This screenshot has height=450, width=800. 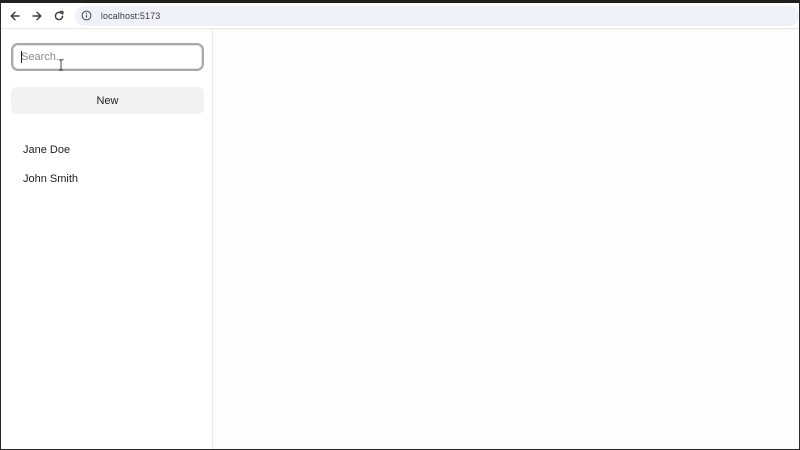 I want to click on contact-name: John Smith, so click(x=51, y=178).